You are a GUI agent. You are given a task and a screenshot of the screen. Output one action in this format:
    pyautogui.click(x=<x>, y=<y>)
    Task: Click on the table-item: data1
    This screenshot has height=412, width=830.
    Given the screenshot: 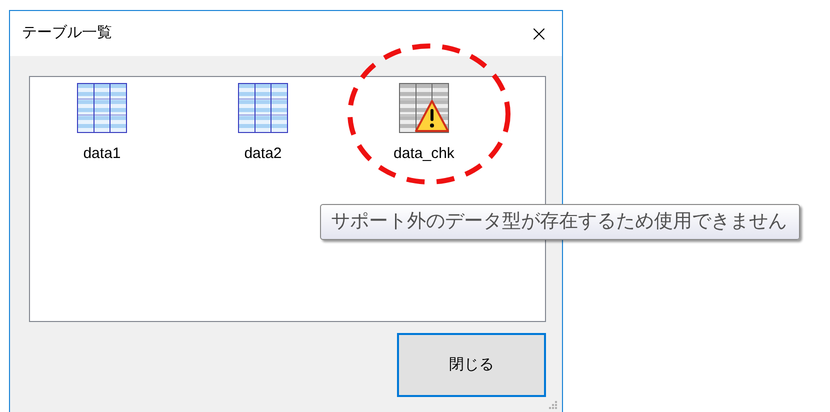 What is the action you would take?
    pyautogui.click(x=102, y=124)
    